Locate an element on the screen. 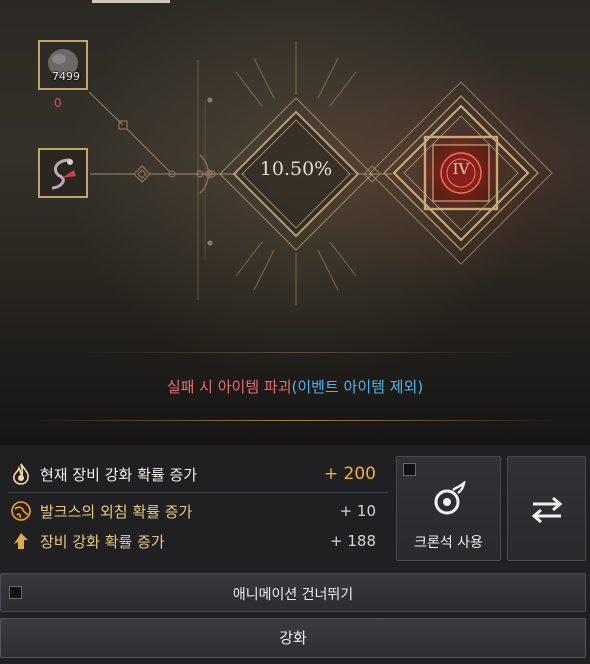 This screenshot has width=590, height=664. bonus-row-equipment: 장비 강화 확률 증가 is located at coordinates (87, 541).